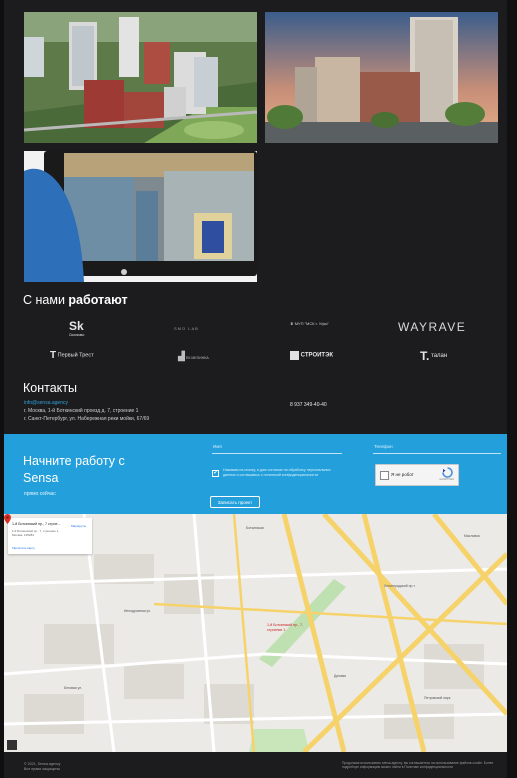 The image size is (517, 778). I want to click on letter-t-icon: T, so click(53, 355).